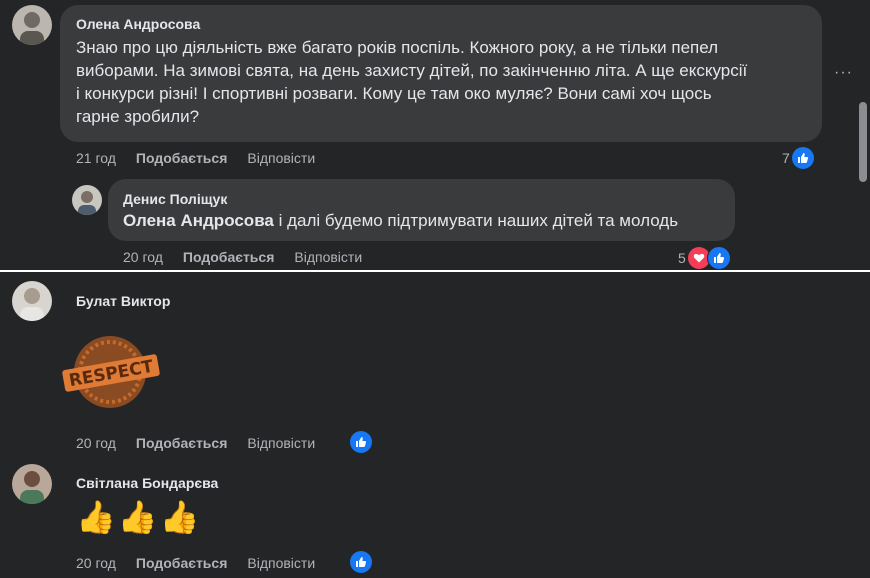 Image resolution: width=870 pixels, height=578 pixels. Describe the element at coordinates (175, 199) in the screenshot. I see `reply-author: Денис Поліщук` at that location.